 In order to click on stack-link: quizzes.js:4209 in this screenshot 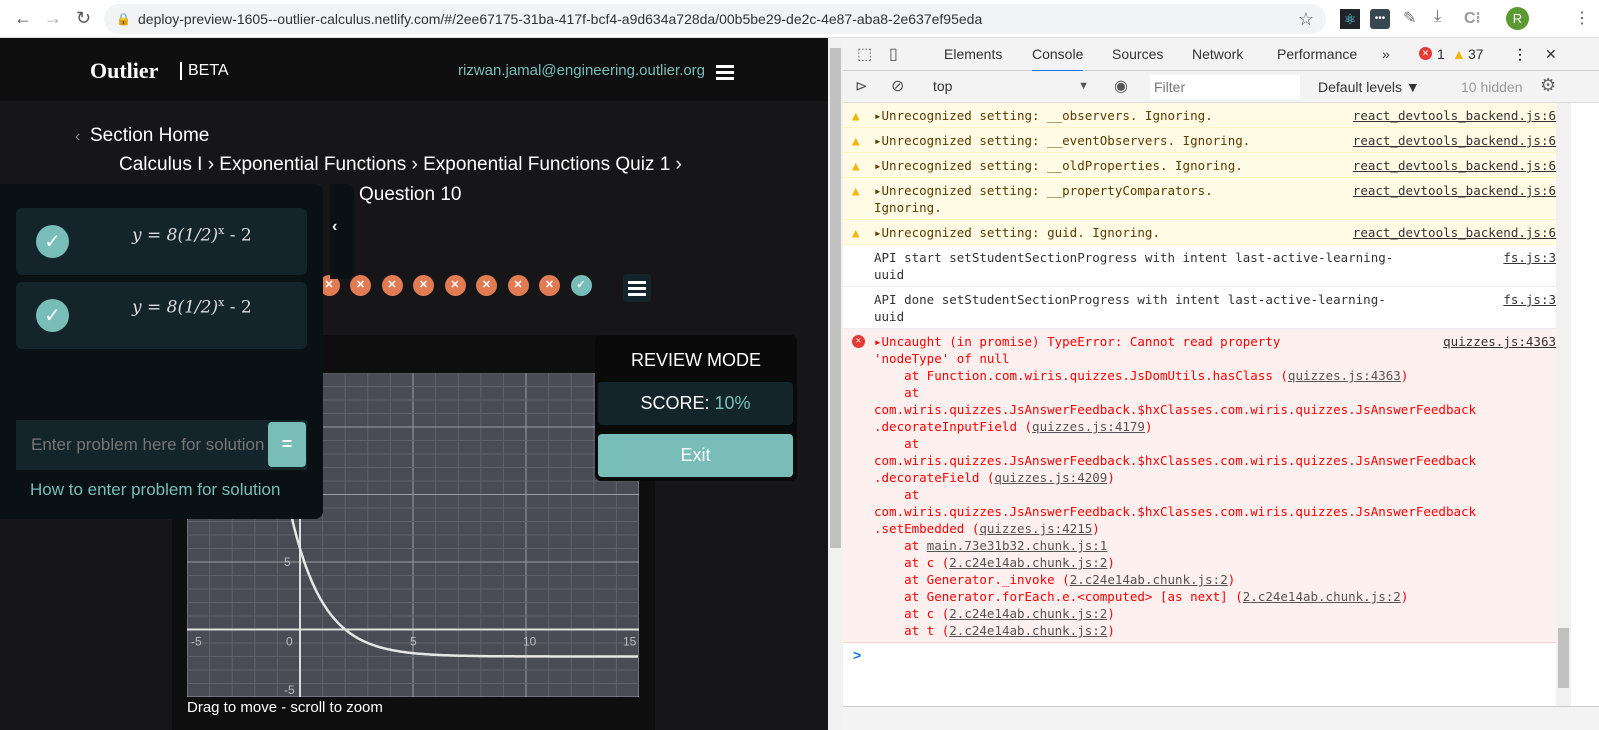, I will do `click(1050, 477)`.